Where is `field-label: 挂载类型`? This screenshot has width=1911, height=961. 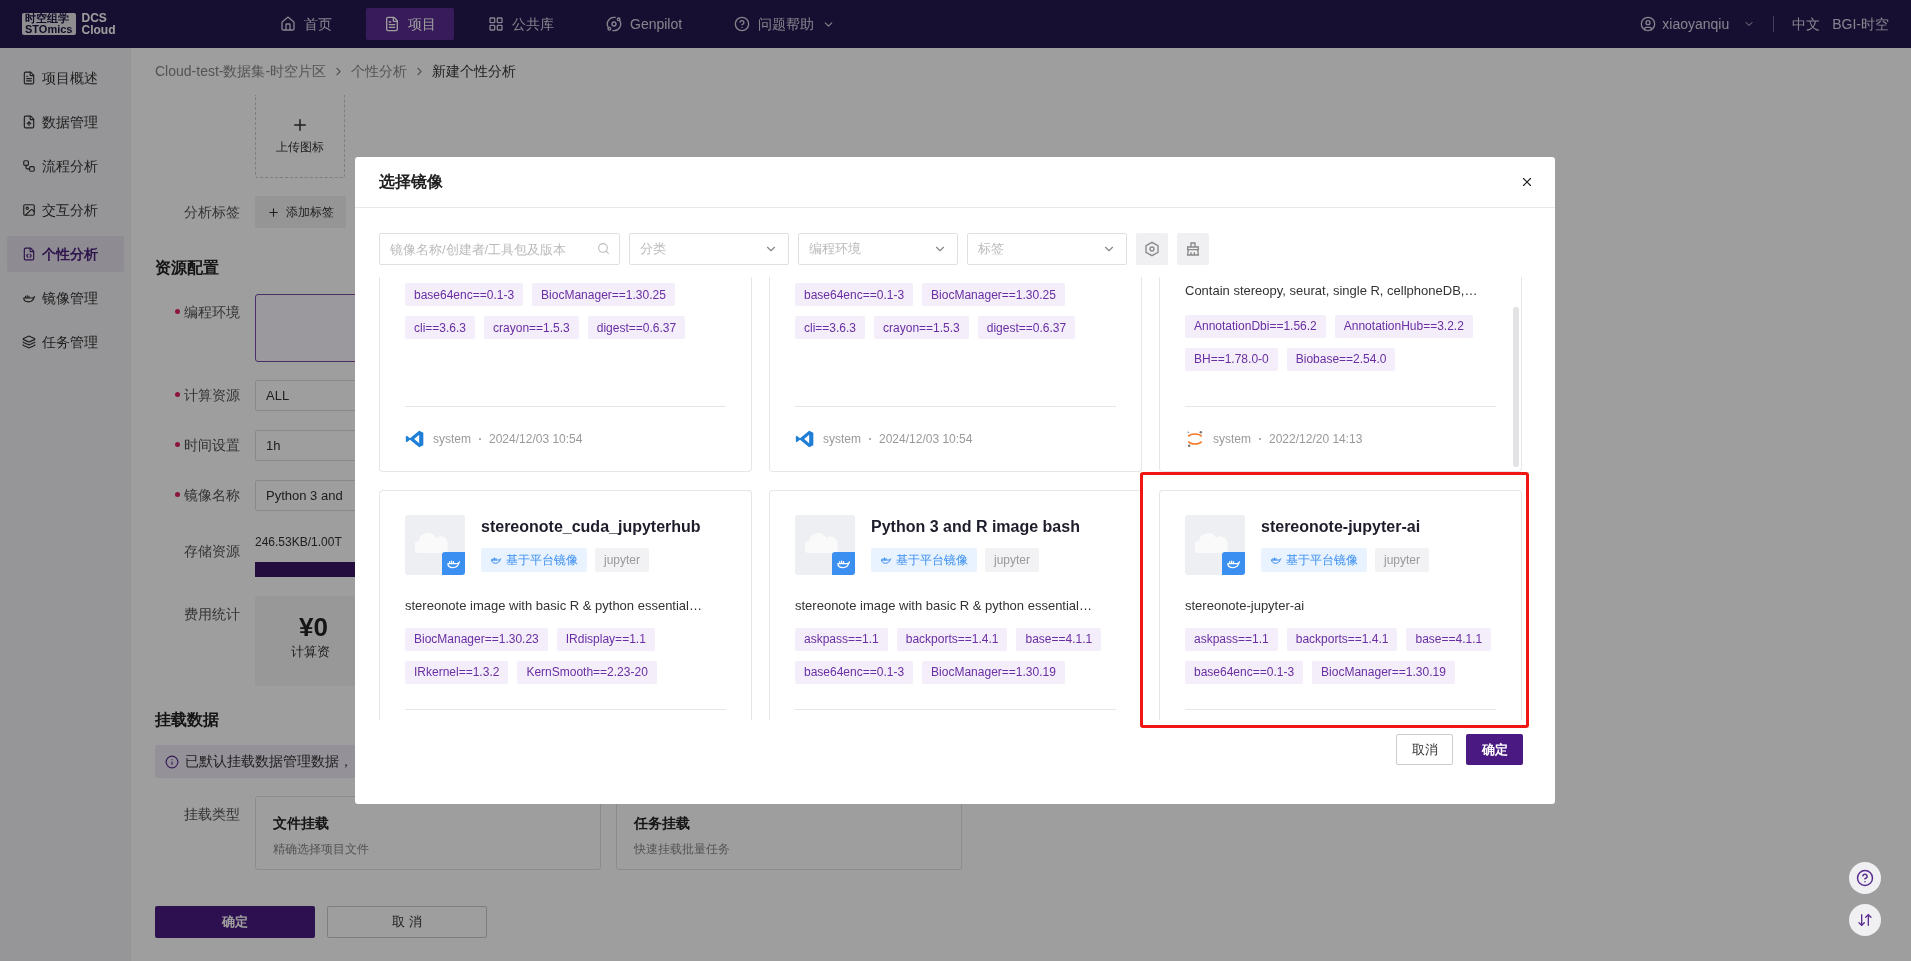
field-label: 挂载类型 is located at coordinates (212, 814).